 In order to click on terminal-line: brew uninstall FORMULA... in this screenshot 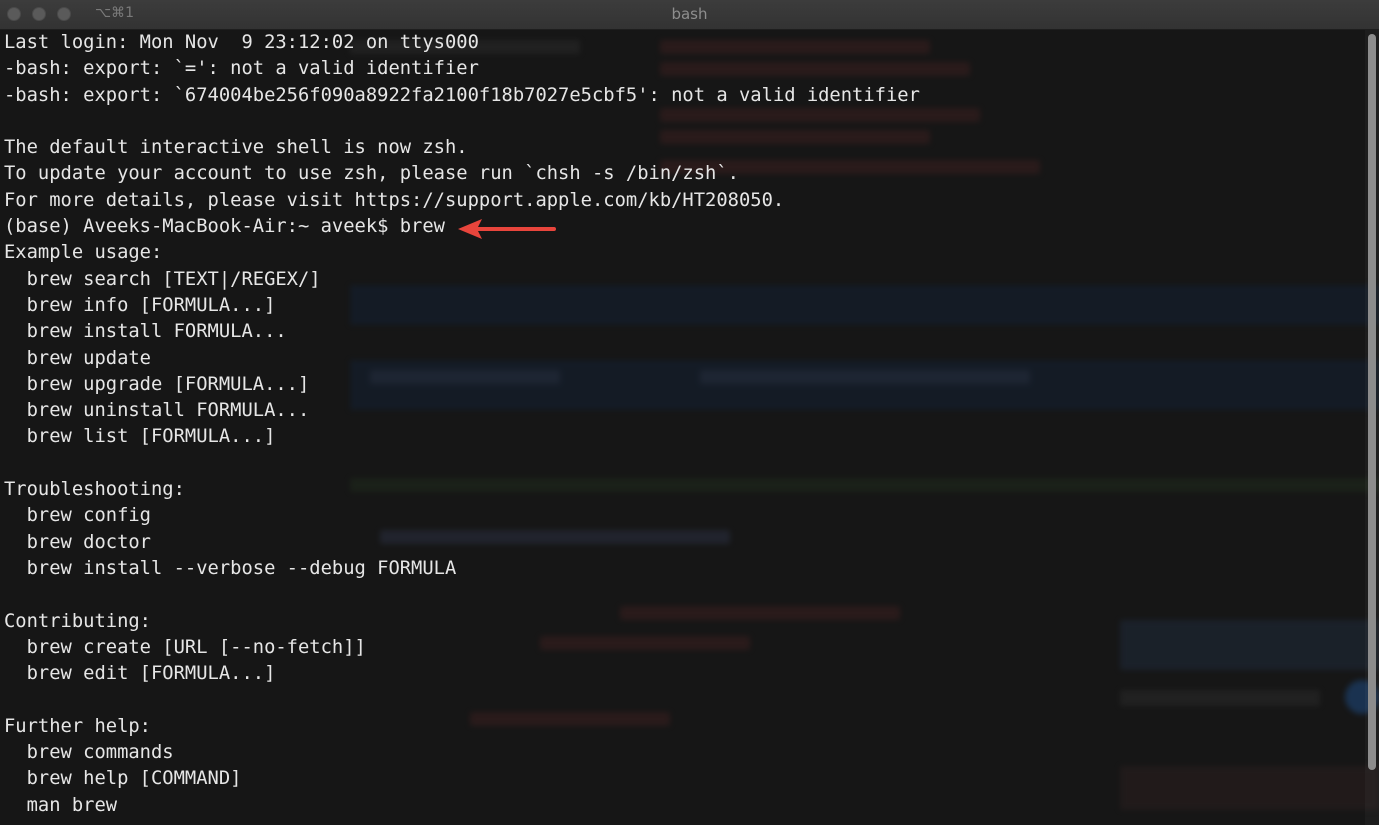, I will do `click(157, 411)`.